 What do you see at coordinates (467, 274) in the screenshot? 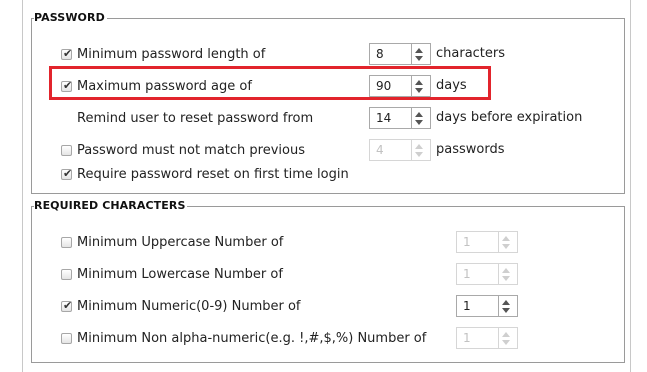
I see `lowercase-value: 1` at bounding box center [467, 274].